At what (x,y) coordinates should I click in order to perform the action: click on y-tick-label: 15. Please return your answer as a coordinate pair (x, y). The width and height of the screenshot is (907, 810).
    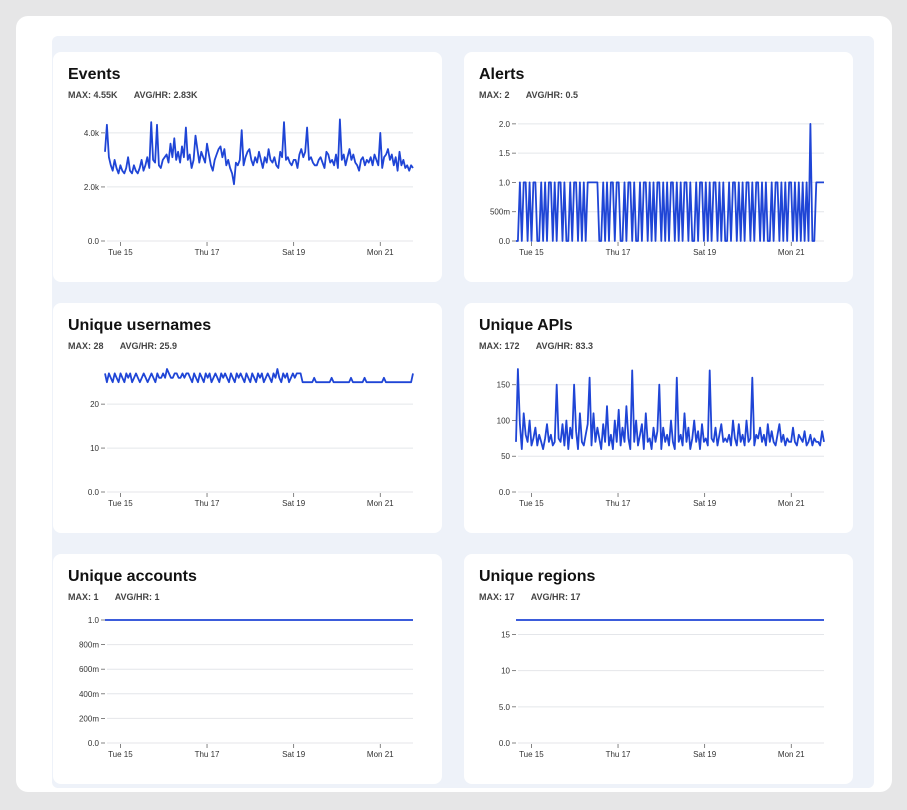
    Looking at the image, I should click on (505, 634).